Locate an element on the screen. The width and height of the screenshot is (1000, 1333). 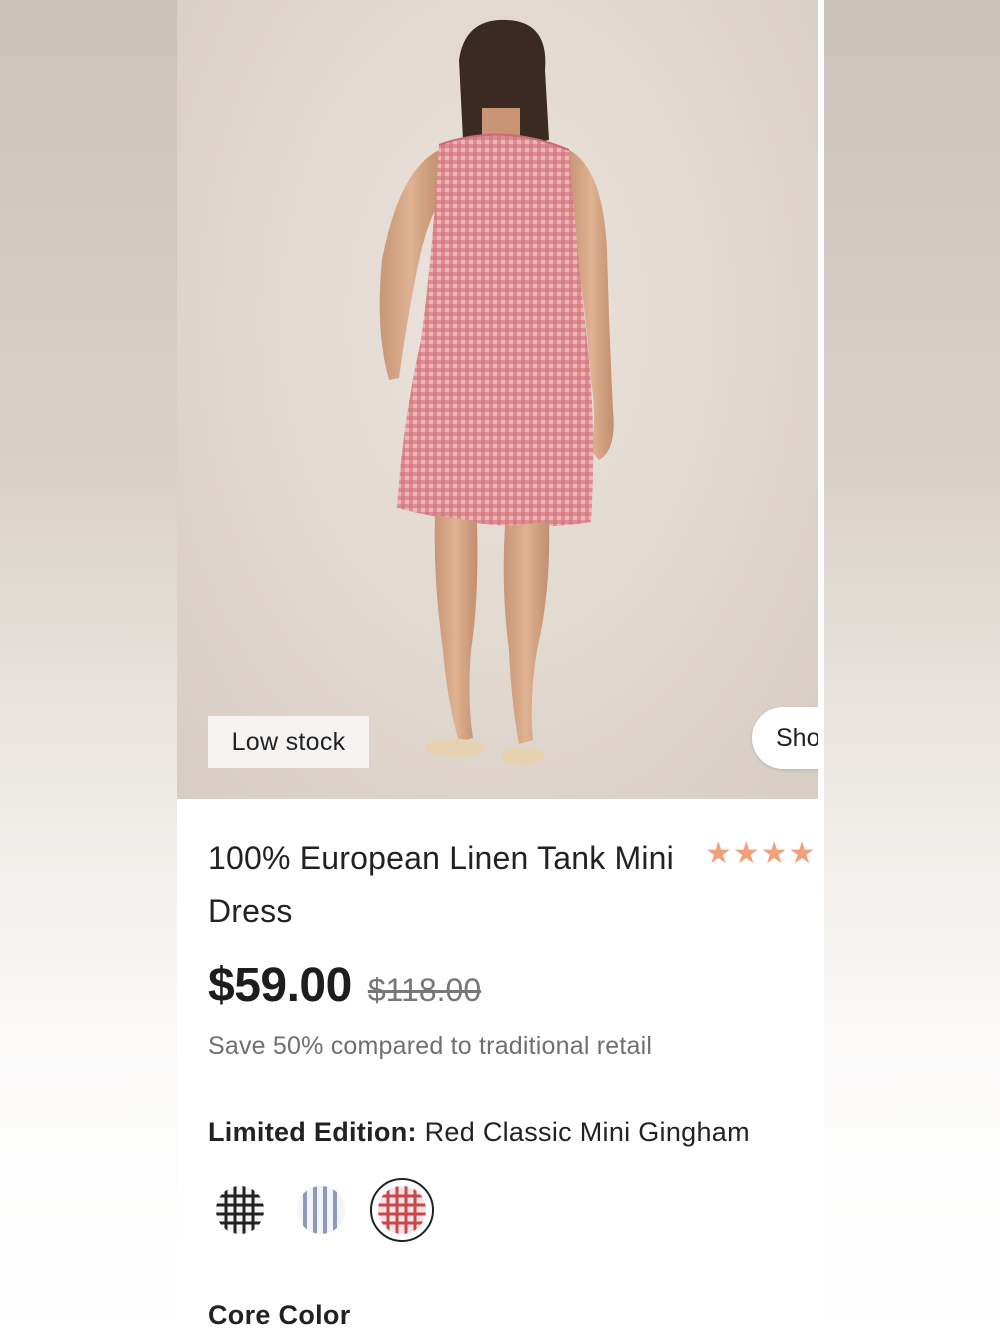
edition-value: Red Classic Mini Gingham is located at coordinates (583, 1132).